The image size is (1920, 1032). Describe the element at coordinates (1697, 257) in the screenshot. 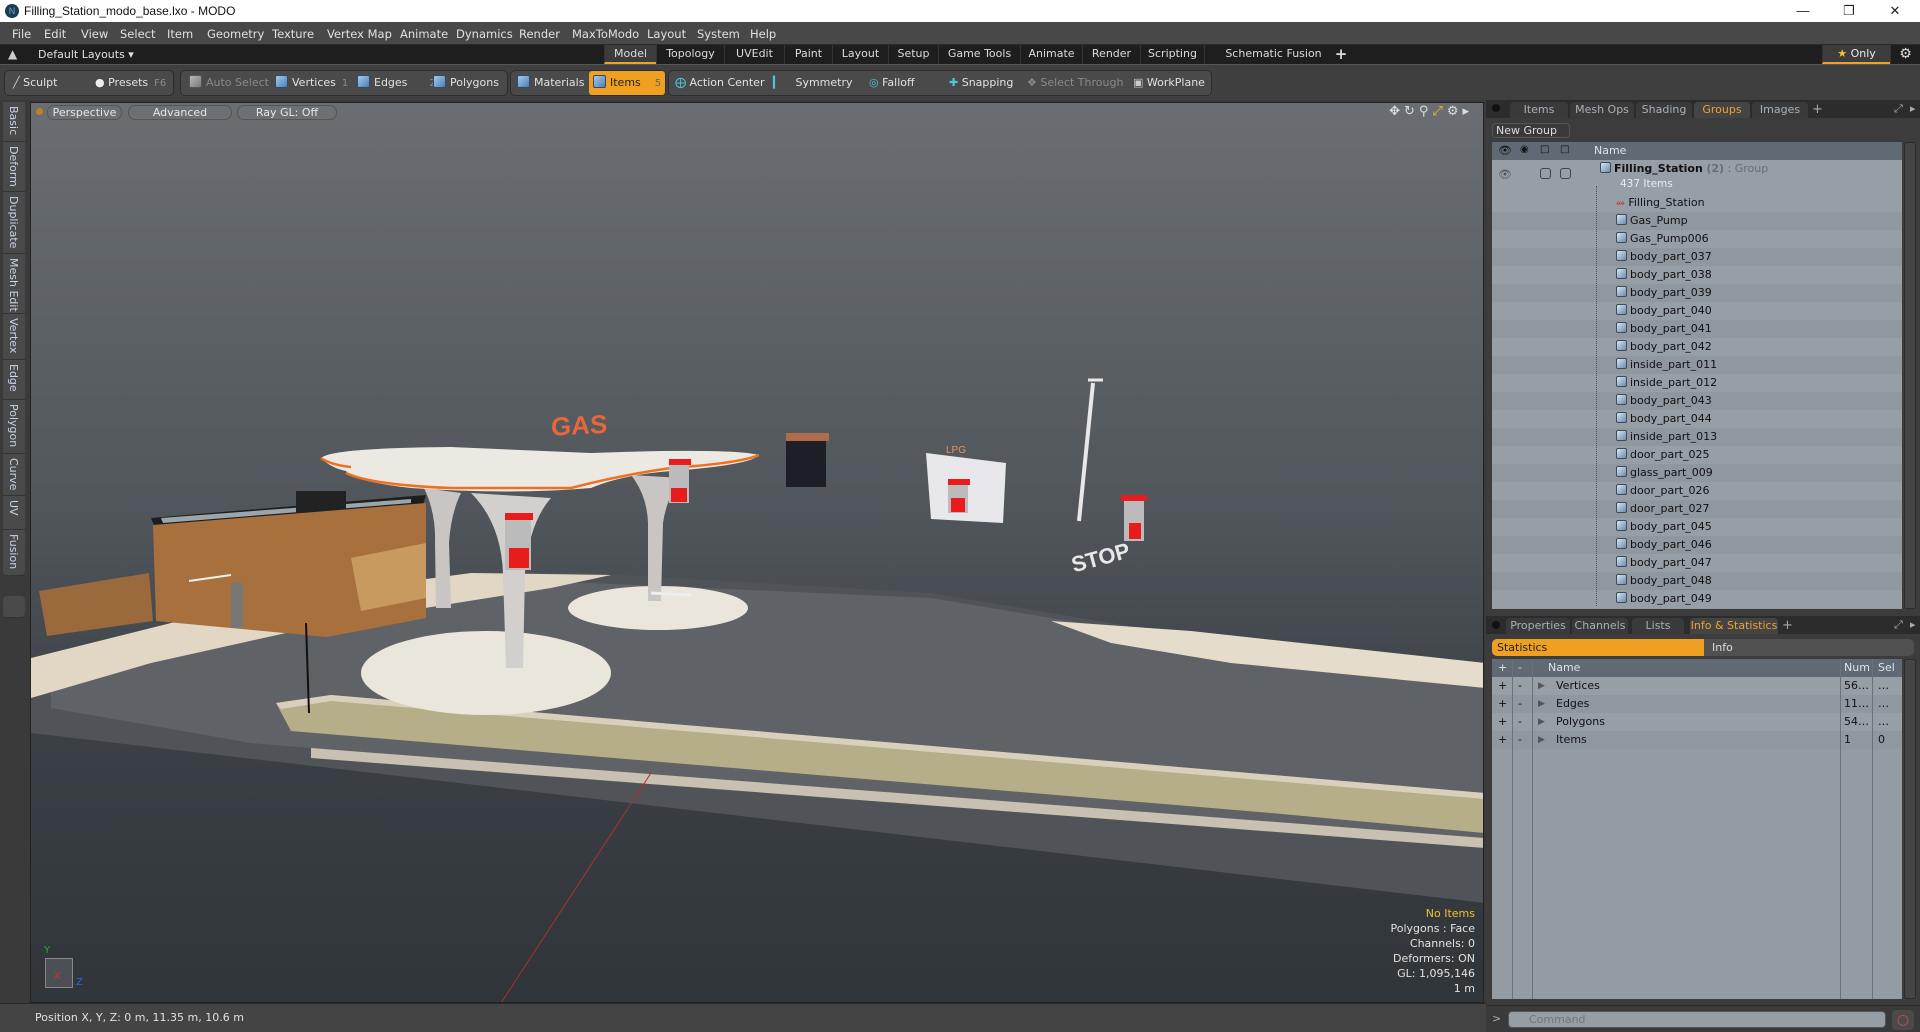

I see `list-item: body_part_037` at that location.